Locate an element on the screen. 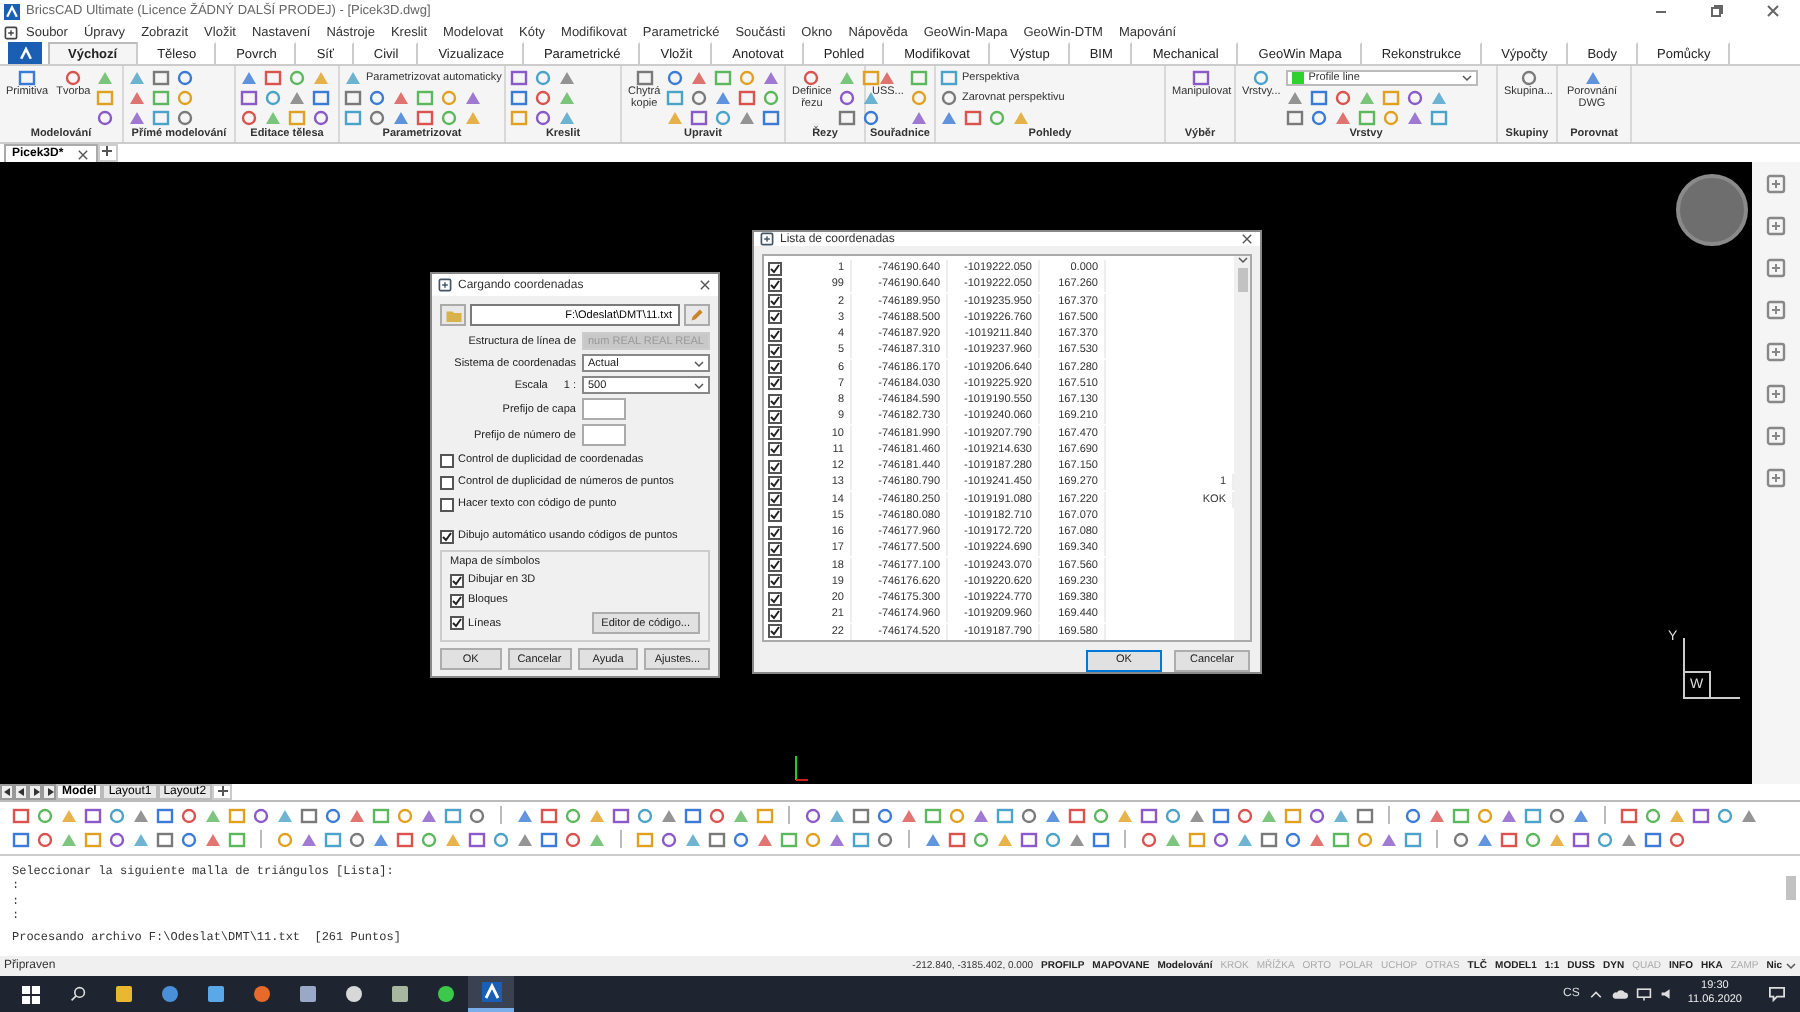 This screenshot has height=1012, width=1800. color-swatch-icon is located at coordinates (1298, 78).